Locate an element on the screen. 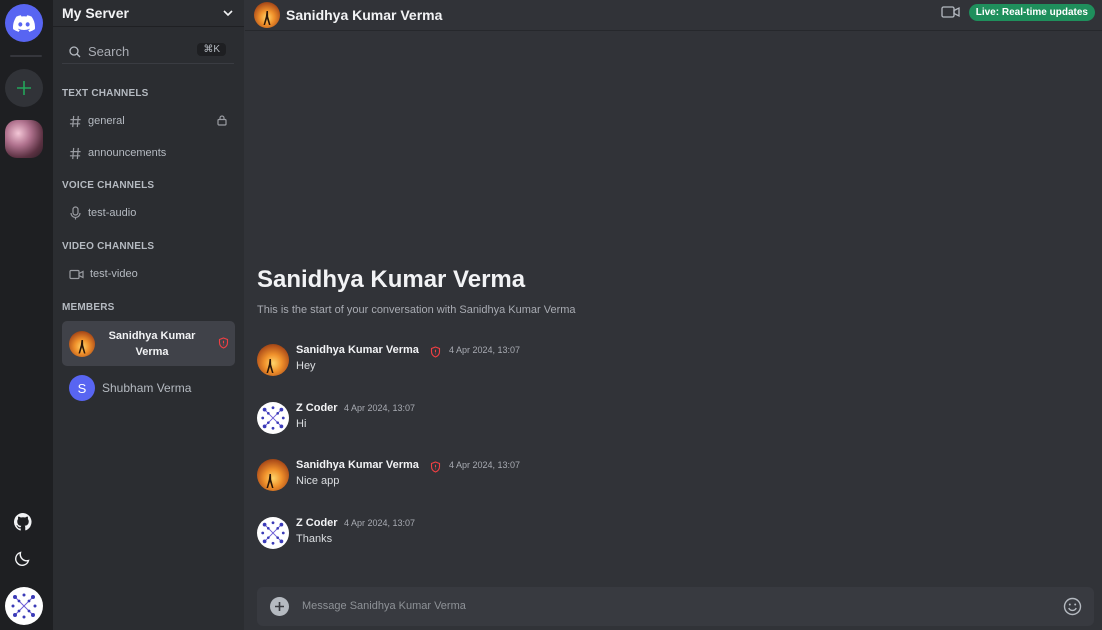 This screenshot has height=630, width=1102. section-text-channels: TEXT CHANNELS is located at coordinates (105, 93).